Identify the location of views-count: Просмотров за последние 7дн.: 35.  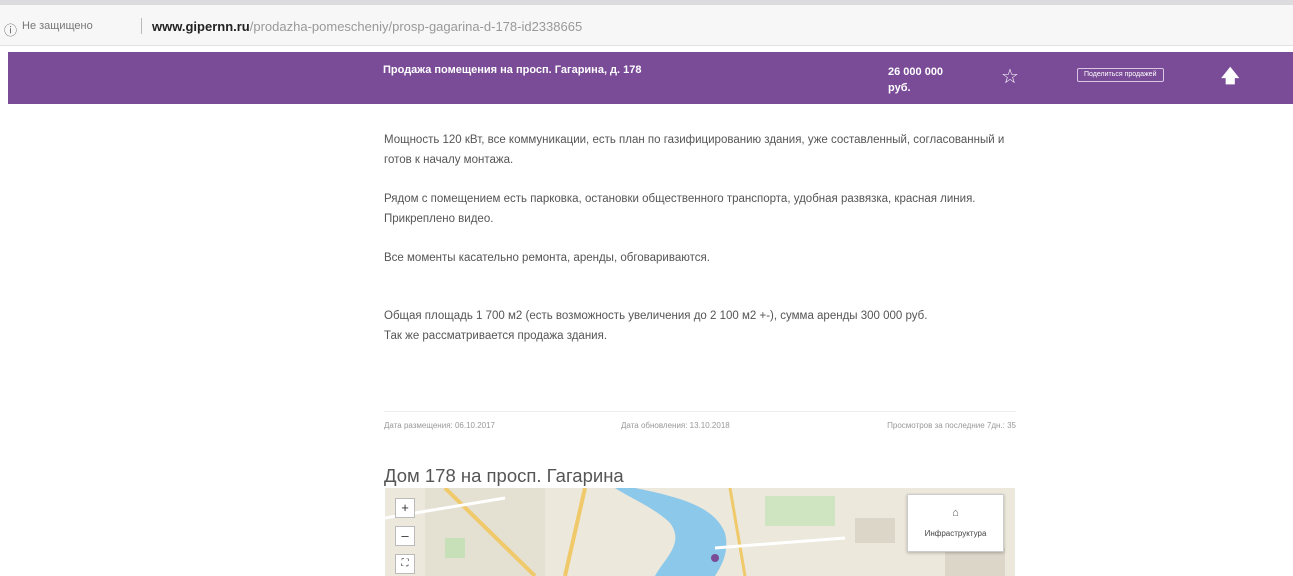
(951, 425).